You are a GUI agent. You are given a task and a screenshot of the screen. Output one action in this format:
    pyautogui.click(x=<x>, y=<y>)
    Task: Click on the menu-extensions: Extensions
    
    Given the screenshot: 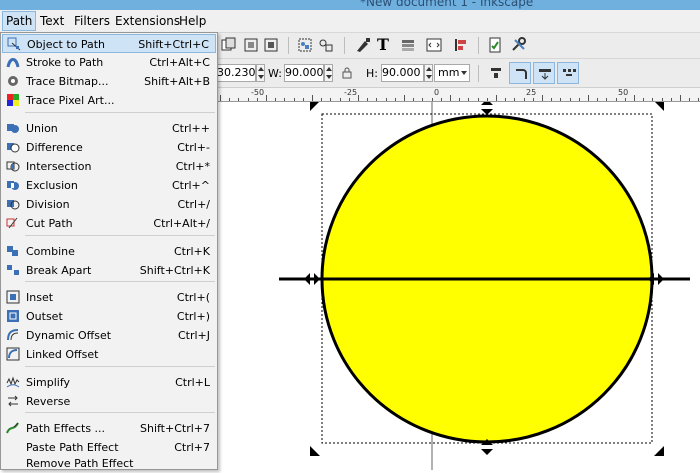 What is the action you would take?
    pyautogui.click(x=147, y=21)
    